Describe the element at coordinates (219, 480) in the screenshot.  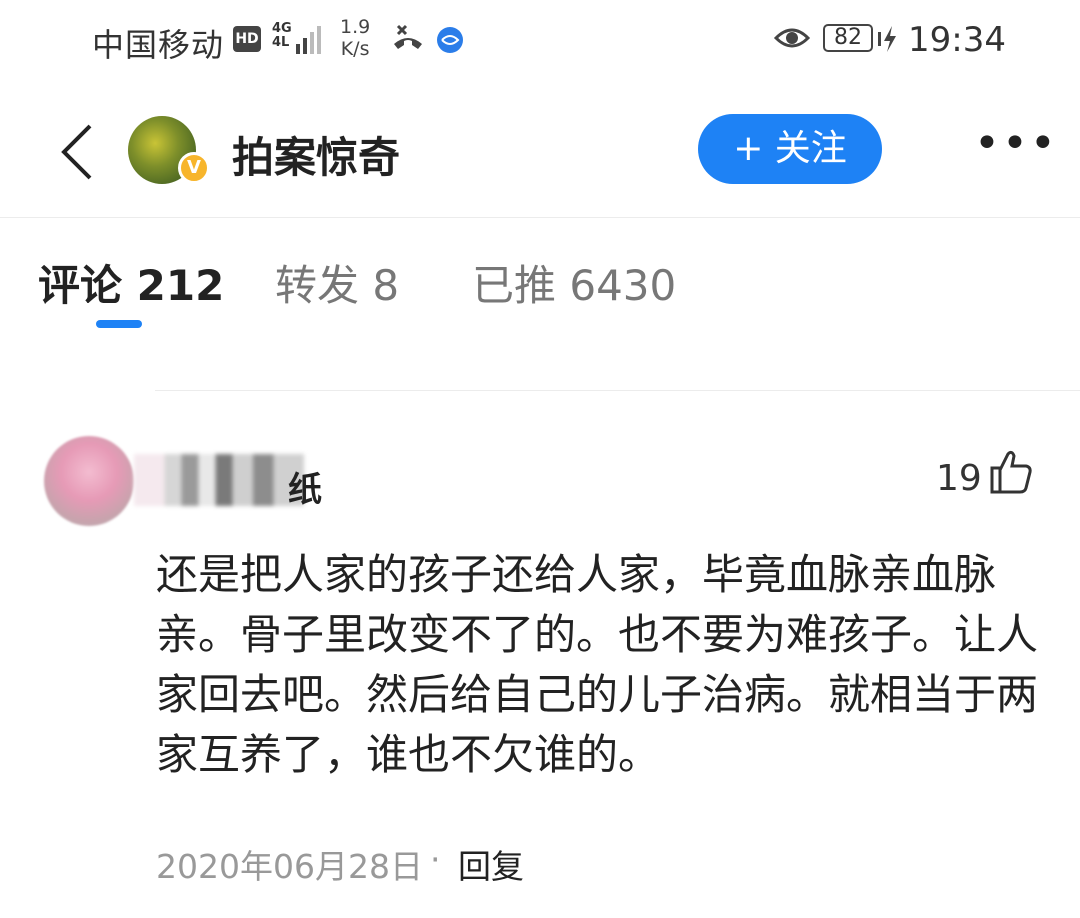
I see `commenter-name-blurred` at that location.